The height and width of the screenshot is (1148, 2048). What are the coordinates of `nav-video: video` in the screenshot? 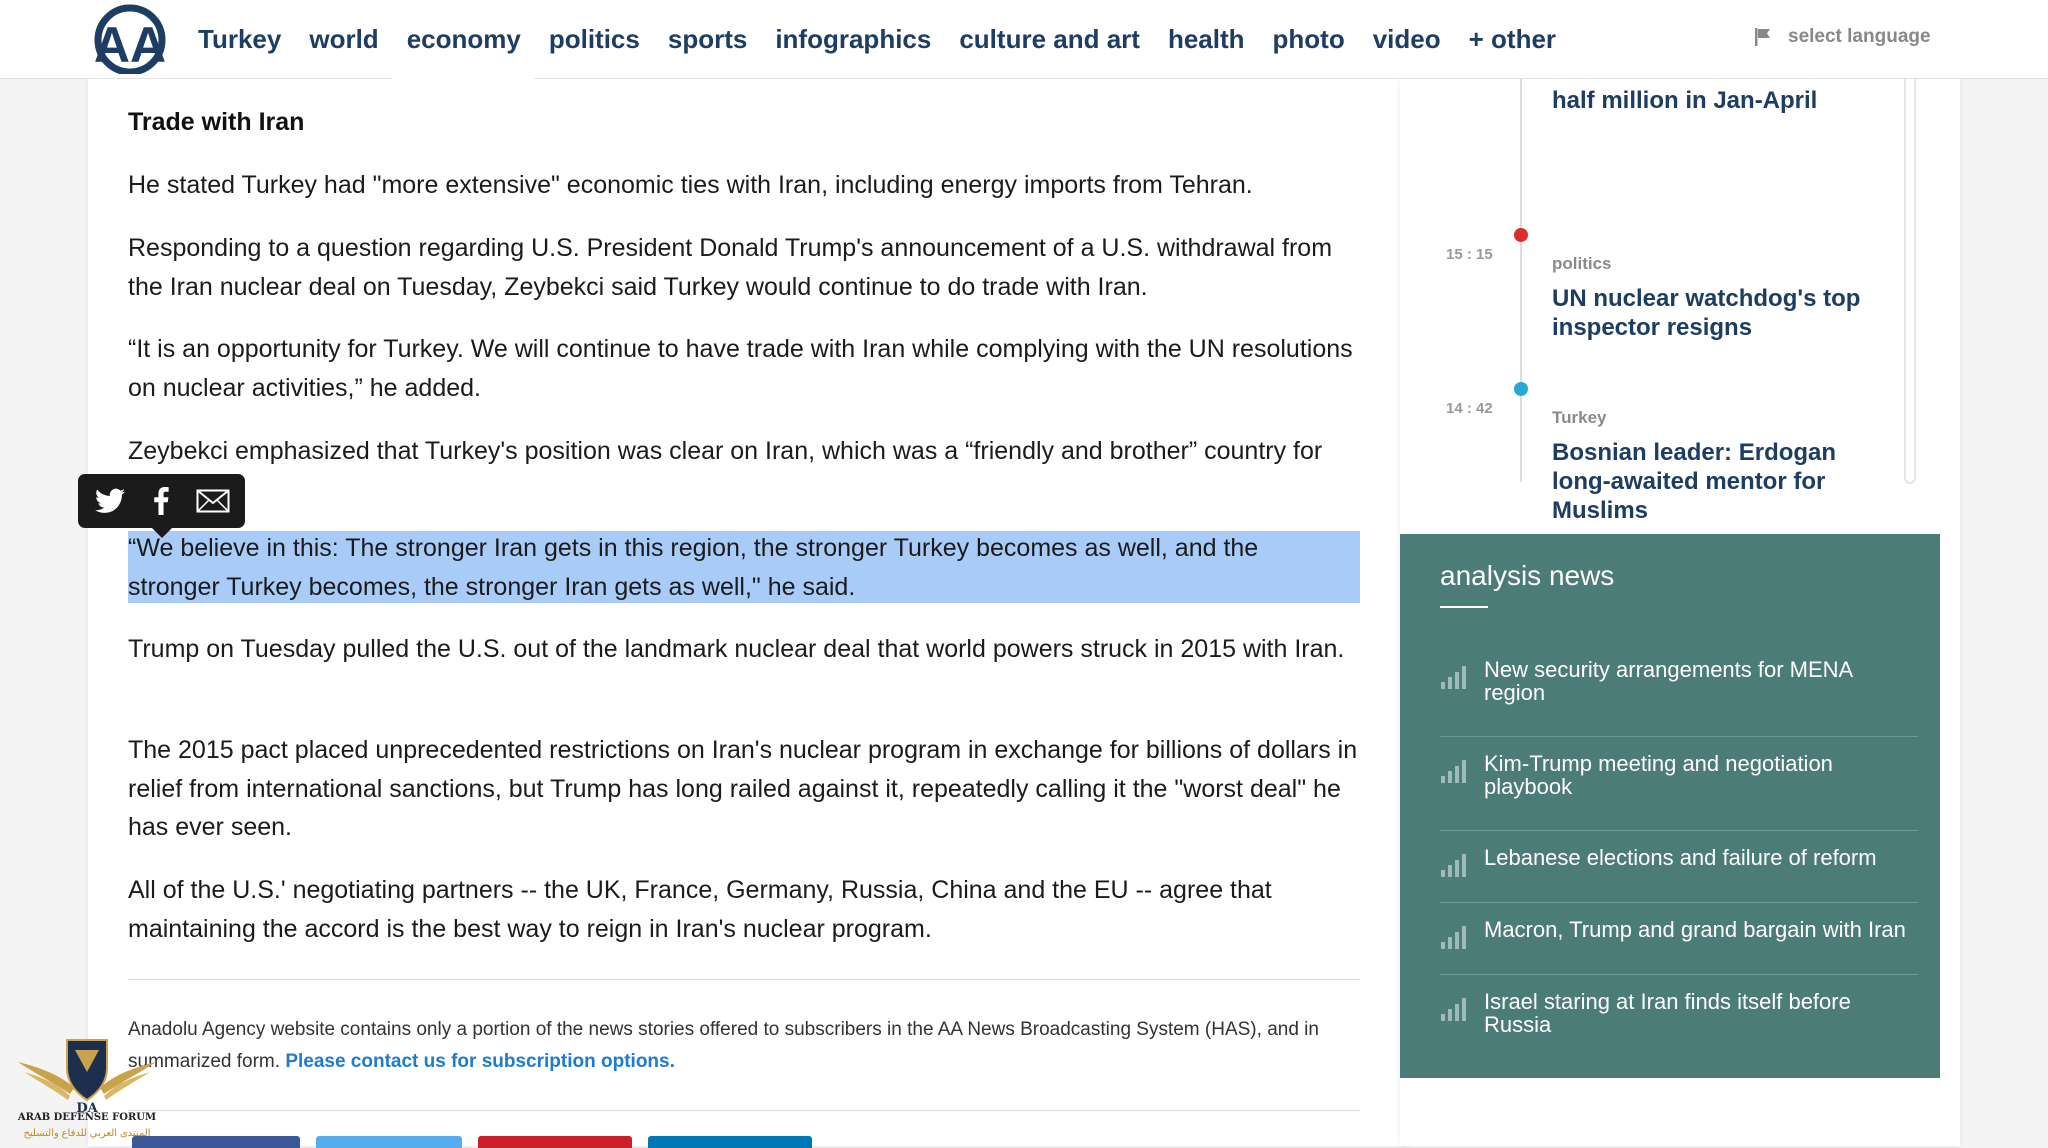 It's located at (1407, 39).